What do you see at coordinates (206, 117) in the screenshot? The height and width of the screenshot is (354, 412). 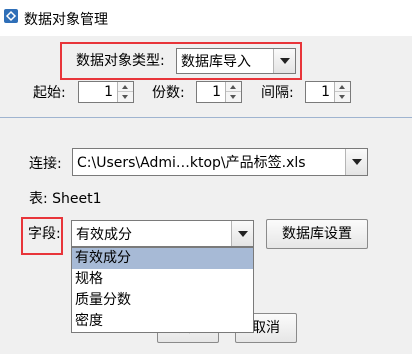 I see `separator` at bounding box center [206, 117].